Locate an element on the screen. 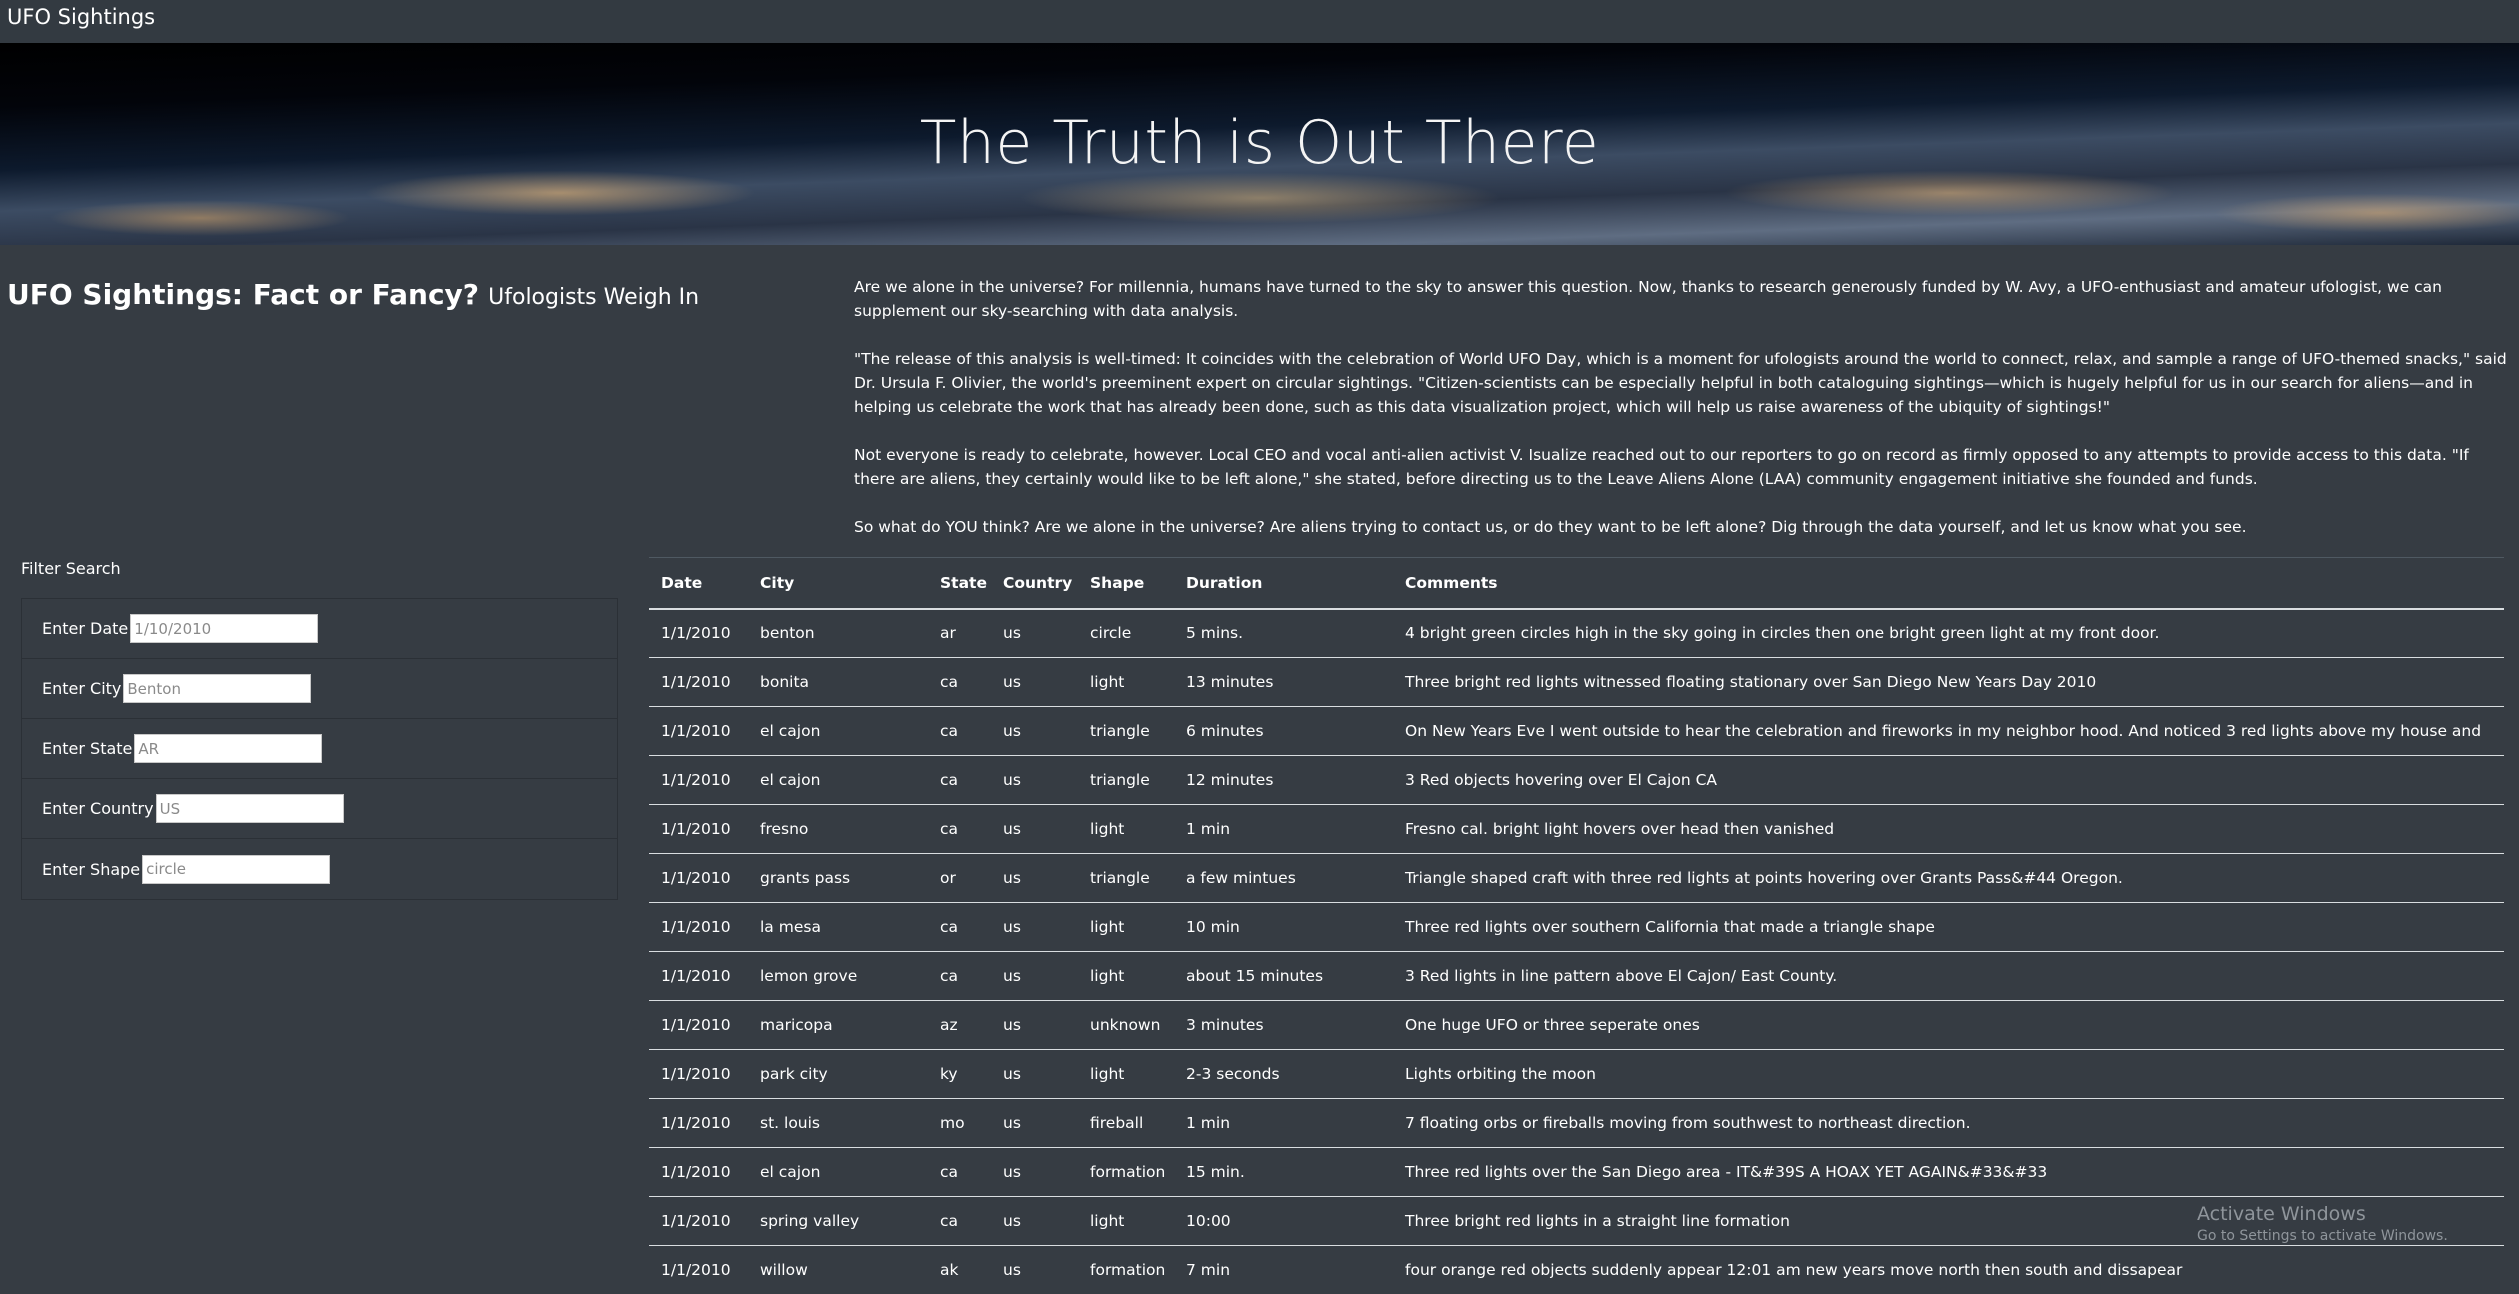 Image resolution: width=2519 pixels, height=1294 pixels. header-country: Country is located at coordinates (1034, 583).